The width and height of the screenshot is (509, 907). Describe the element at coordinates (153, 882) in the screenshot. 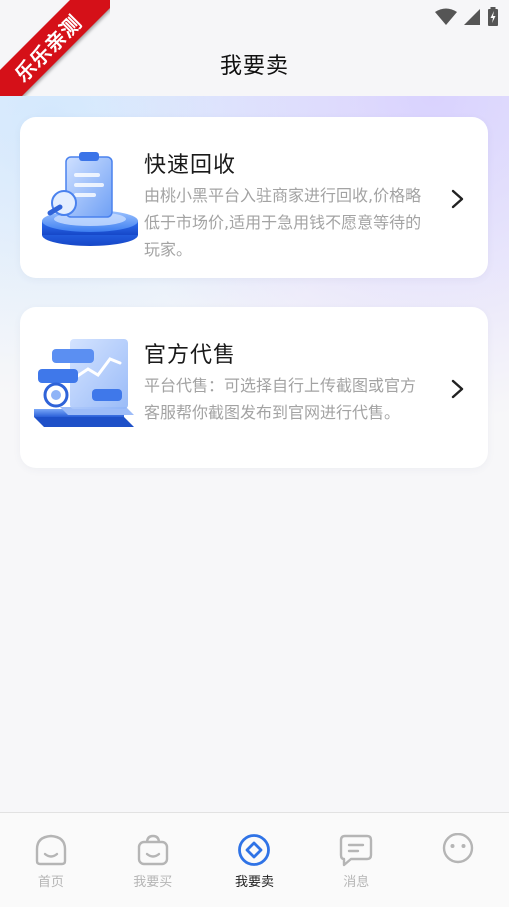

I see `nav-label: 我要买` at that location.